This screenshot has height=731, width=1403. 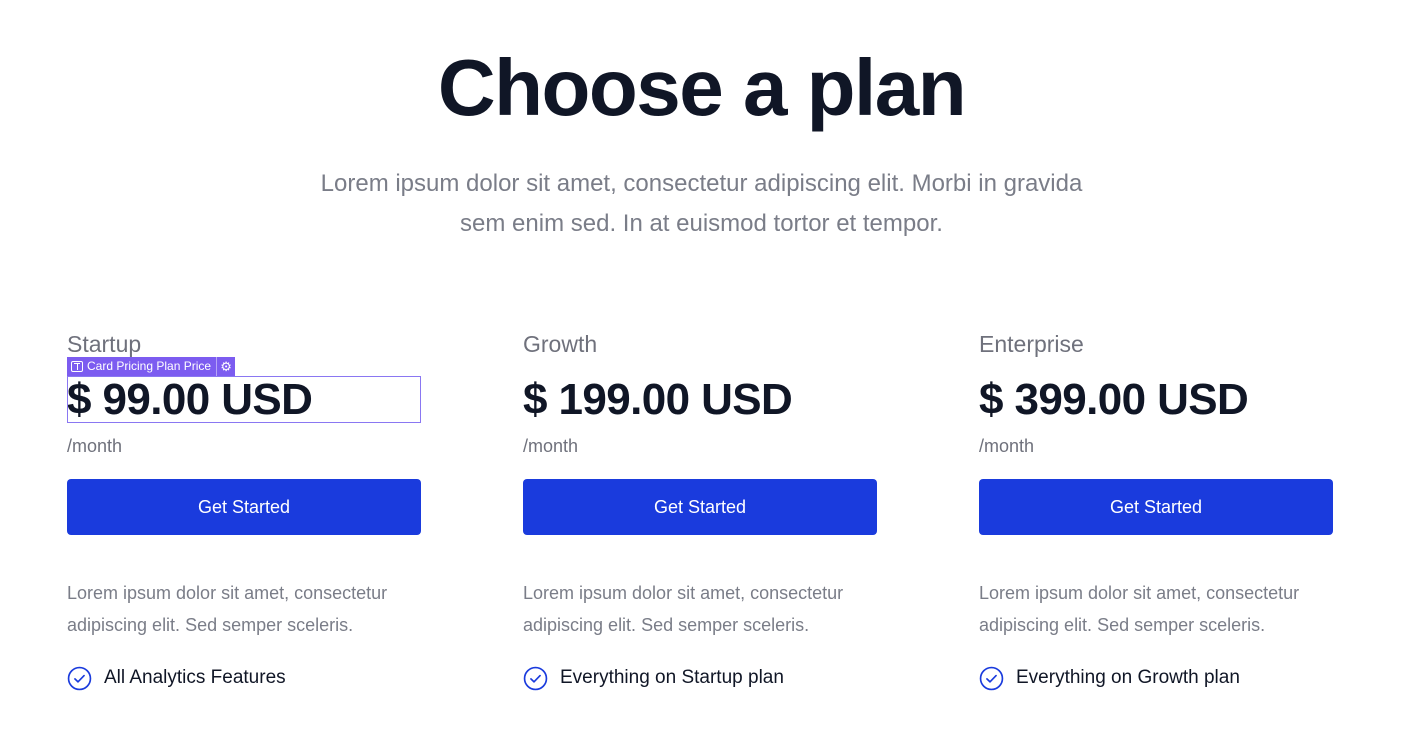 What do you see at coordinates (672, 677) in the screenshot?
I see `feature-label: Everything on Startup plan` at bounding box center [672, 677].